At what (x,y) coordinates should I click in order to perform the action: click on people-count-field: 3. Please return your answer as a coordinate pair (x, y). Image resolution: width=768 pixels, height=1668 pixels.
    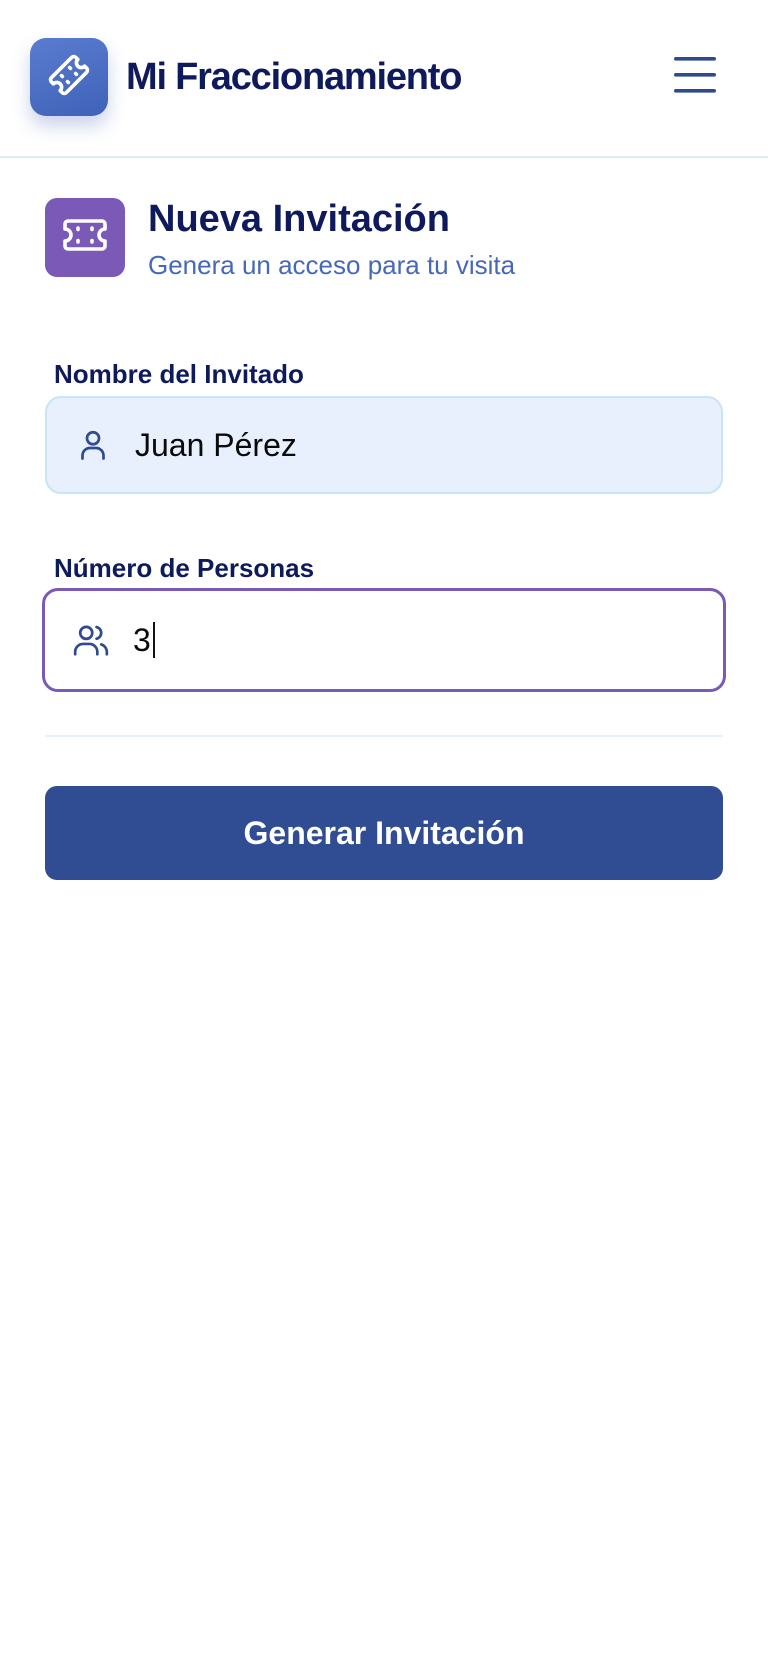
    Looking at the image, I should click on (384, 640).